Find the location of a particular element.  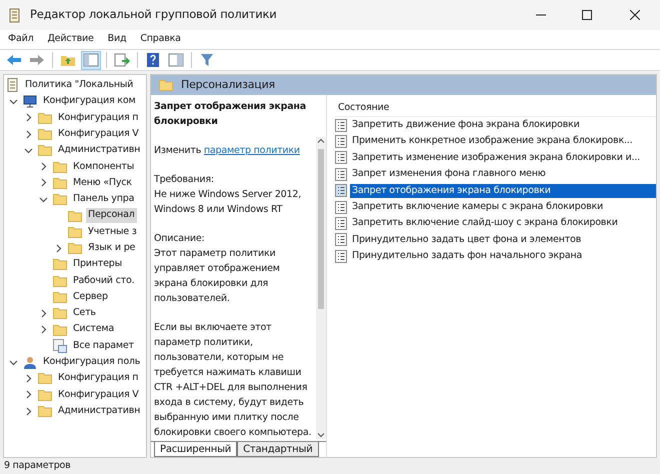

tree-toolbar-button is located at coordinates (91, 60).